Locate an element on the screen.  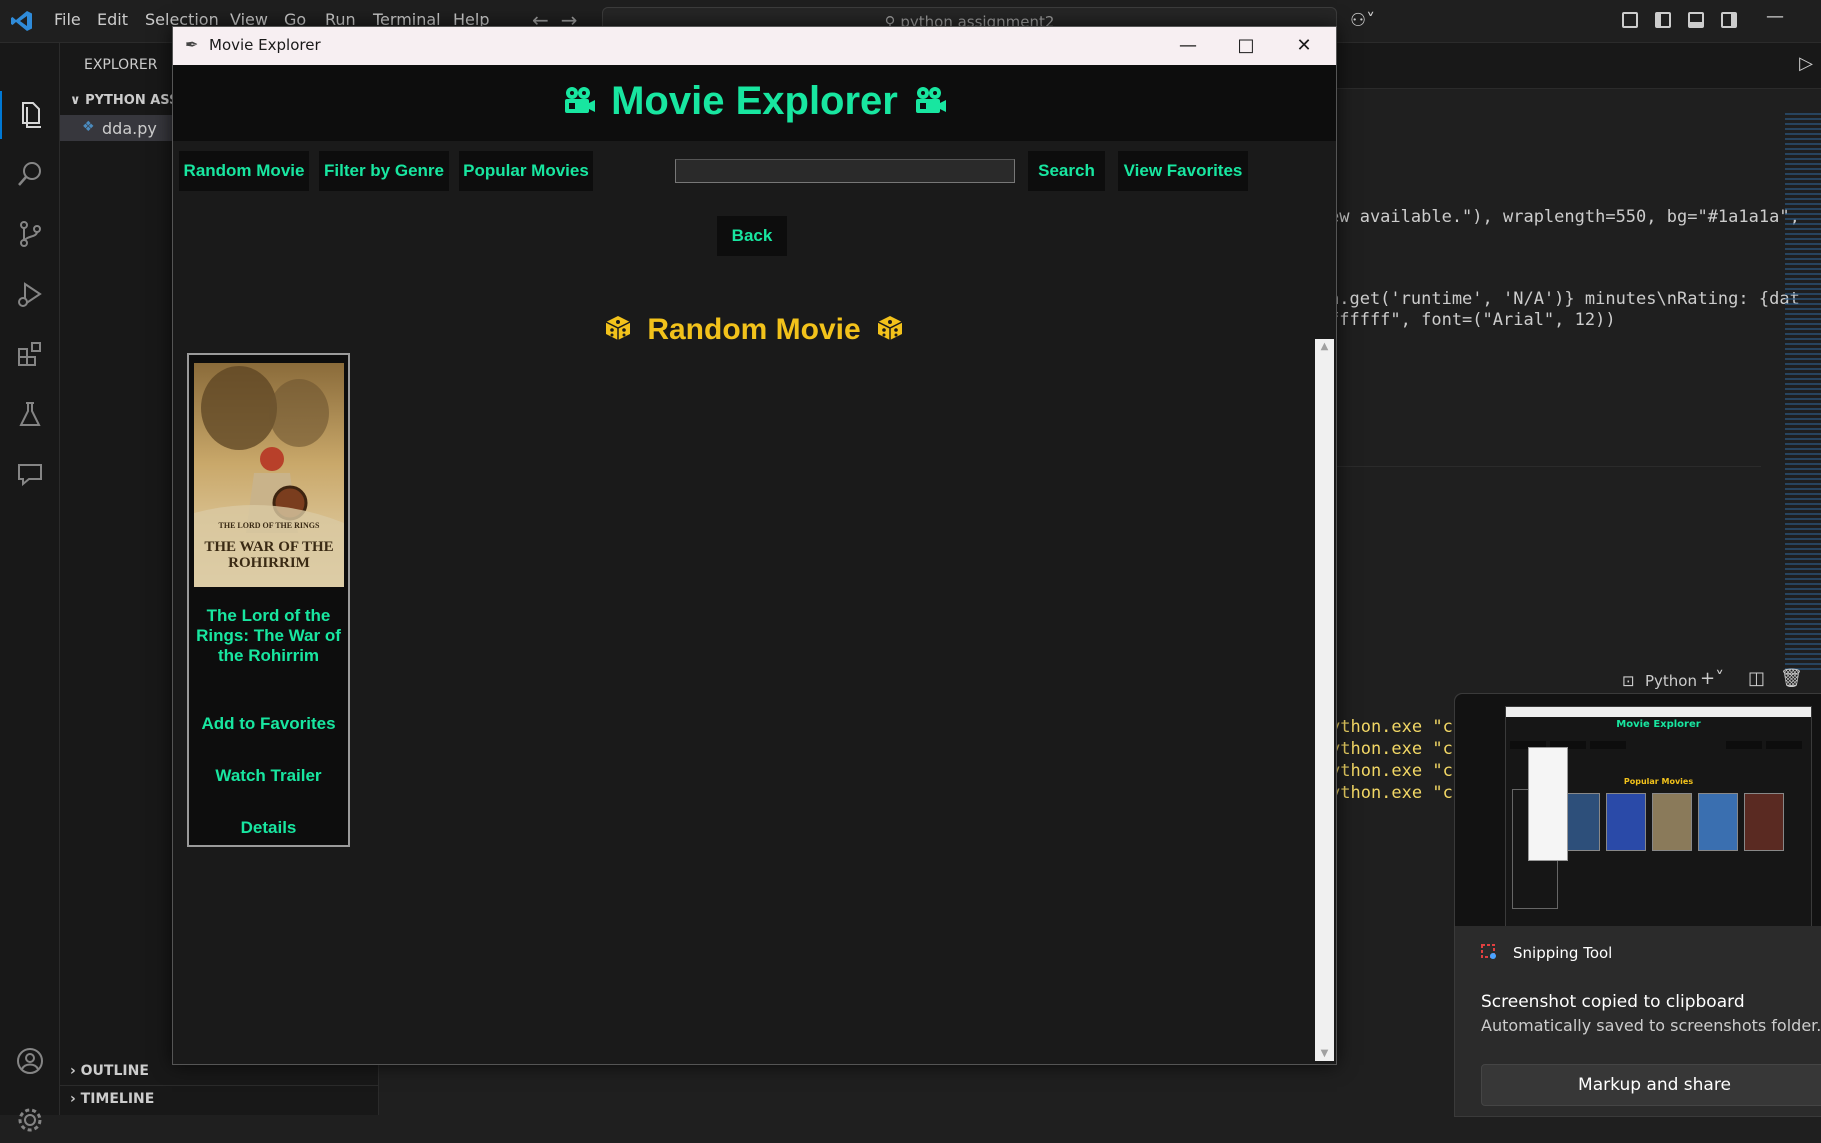
search-button: Search is located at coordinates (1066, 171).